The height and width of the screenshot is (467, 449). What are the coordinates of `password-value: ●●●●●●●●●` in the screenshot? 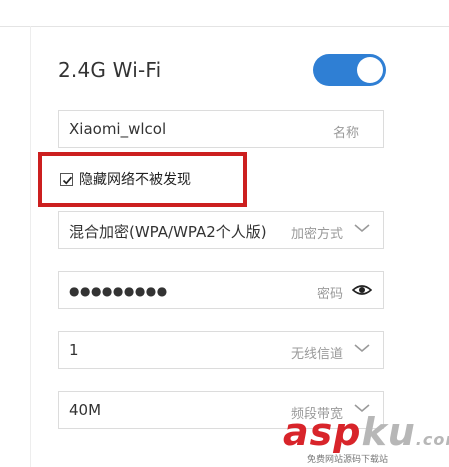 It's located at (118, 291).